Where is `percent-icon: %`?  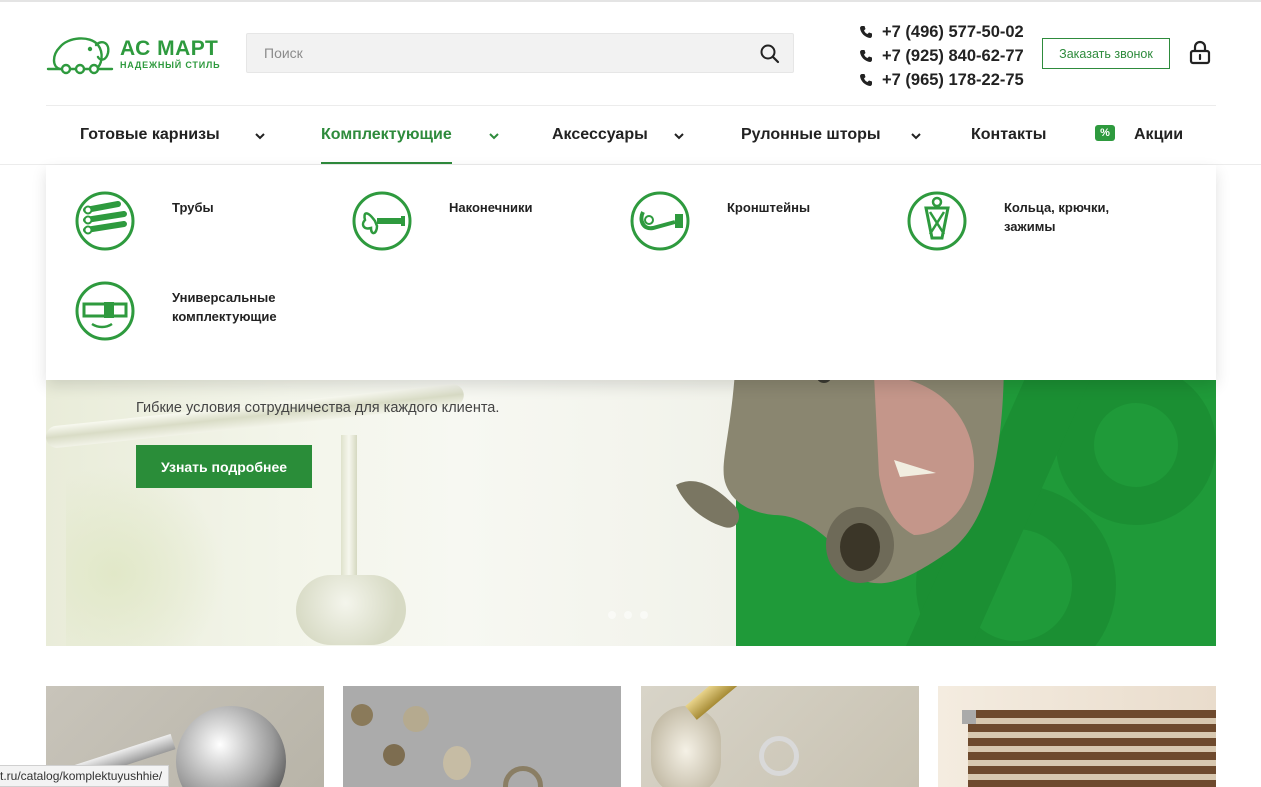
percent-icon: % is located at coordinates (1105, 133).